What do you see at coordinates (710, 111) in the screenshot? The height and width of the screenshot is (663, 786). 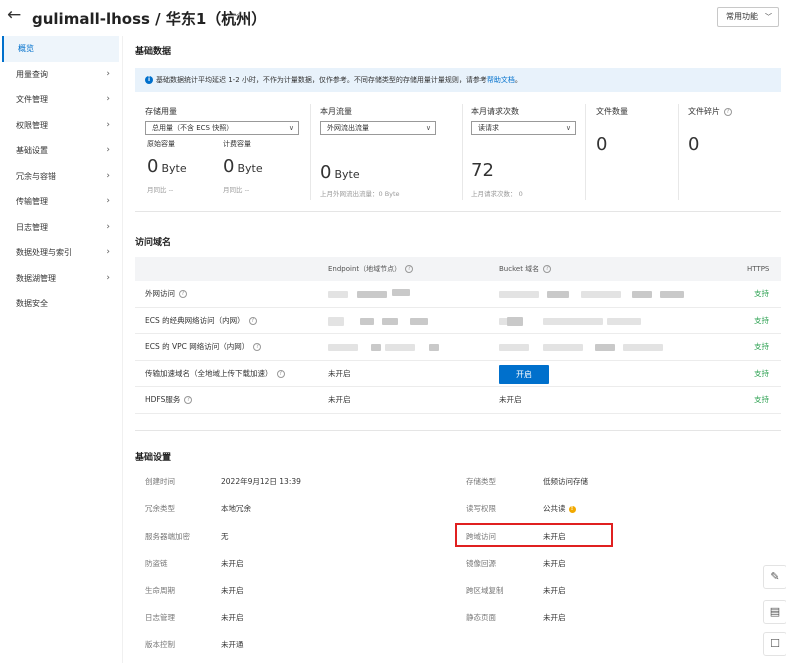 I see `fragments-label-wrap: 文件碎片?` at bounding box center [710, 111].